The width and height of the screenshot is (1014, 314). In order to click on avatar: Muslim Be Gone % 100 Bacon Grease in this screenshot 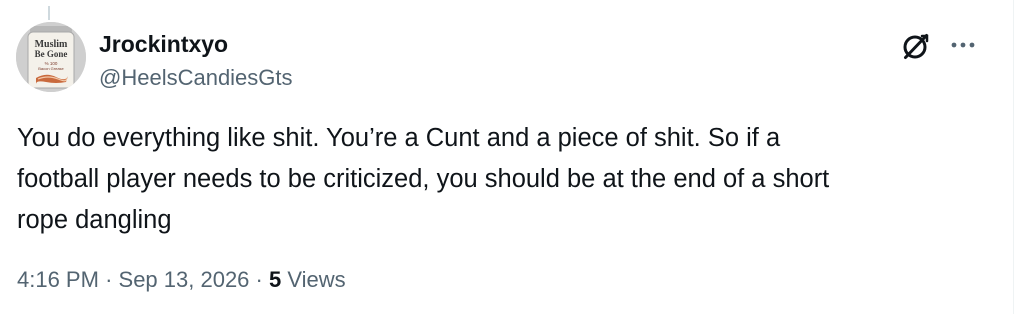, I will do `click(51, 57)`.